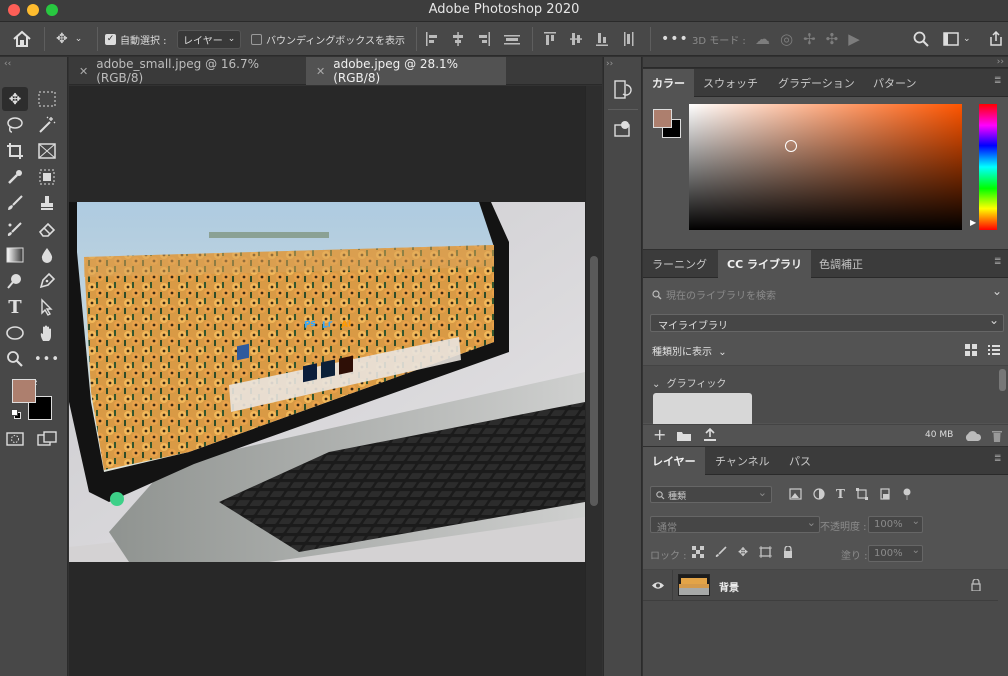  Describe the element at coordinates (820, 585) in the screenshot. I see `layer-row: 背景` at that location.